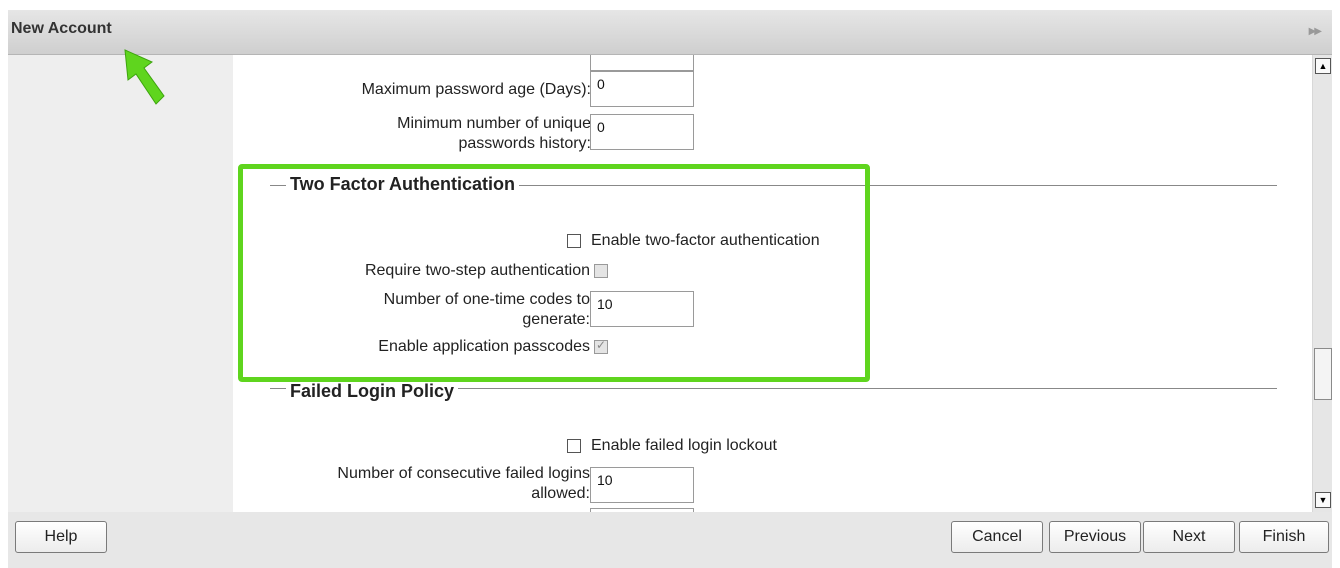  I want to click on window-title: New Account, so click(61, 28).